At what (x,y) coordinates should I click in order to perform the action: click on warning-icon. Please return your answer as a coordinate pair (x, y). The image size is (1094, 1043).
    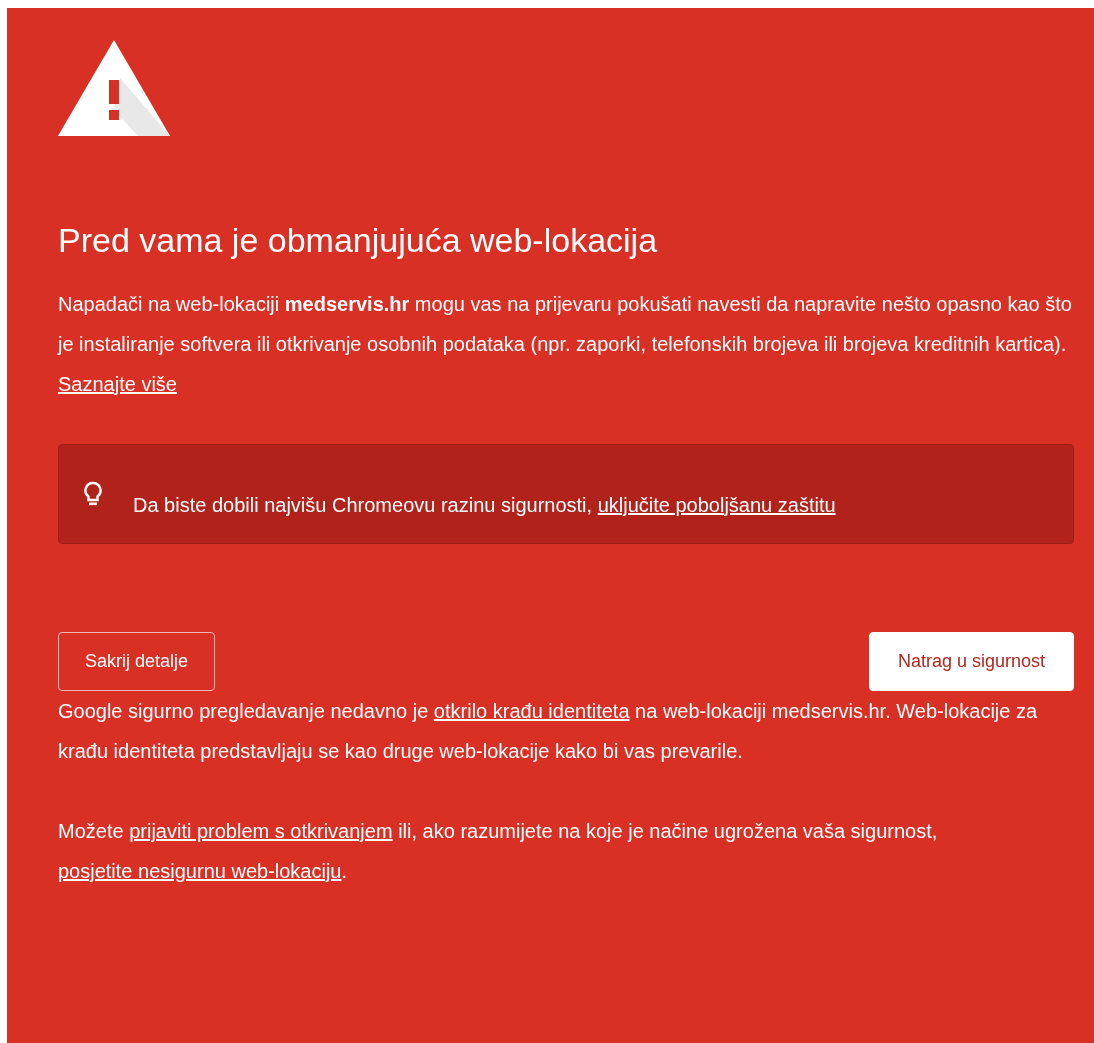
    Looking at the image, I should click on (114, 88).